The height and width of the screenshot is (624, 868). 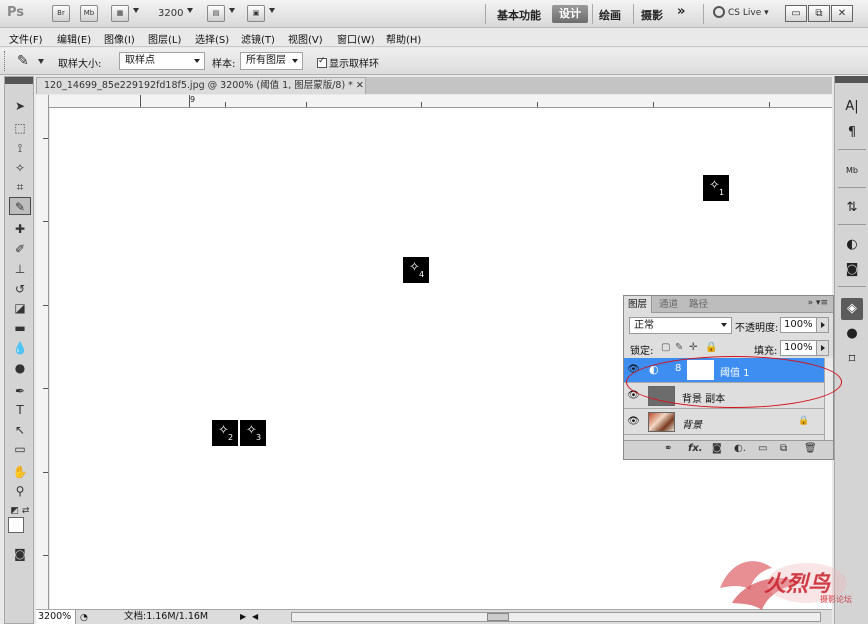 What do you see at coordinates (741, 12) in the screenshot?
I see `cs-live-menu: CS Live ▾` at bounding box center [741, 12].